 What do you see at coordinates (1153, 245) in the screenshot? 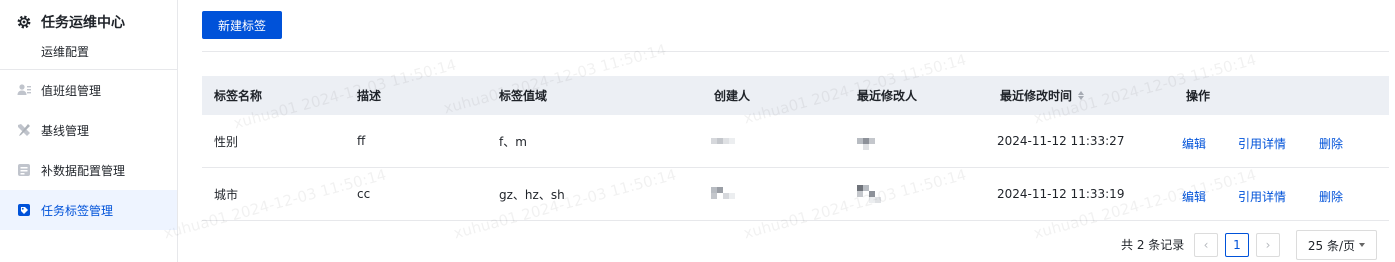
I see `total-count: 共 2 条记录` at bounding box center [1153, 245].